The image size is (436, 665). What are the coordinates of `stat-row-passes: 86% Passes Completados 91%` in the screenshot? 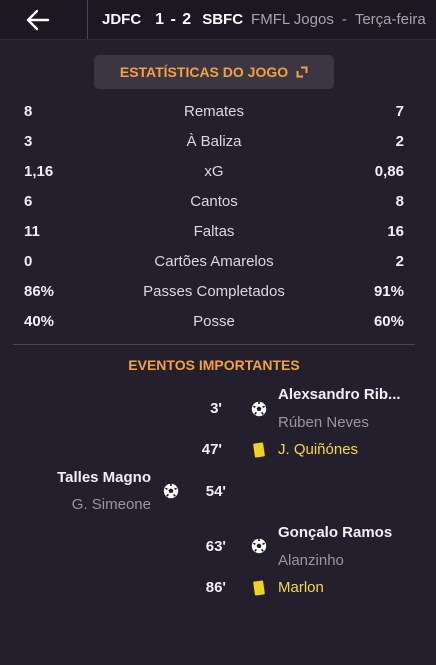 It's located at (214, 291).